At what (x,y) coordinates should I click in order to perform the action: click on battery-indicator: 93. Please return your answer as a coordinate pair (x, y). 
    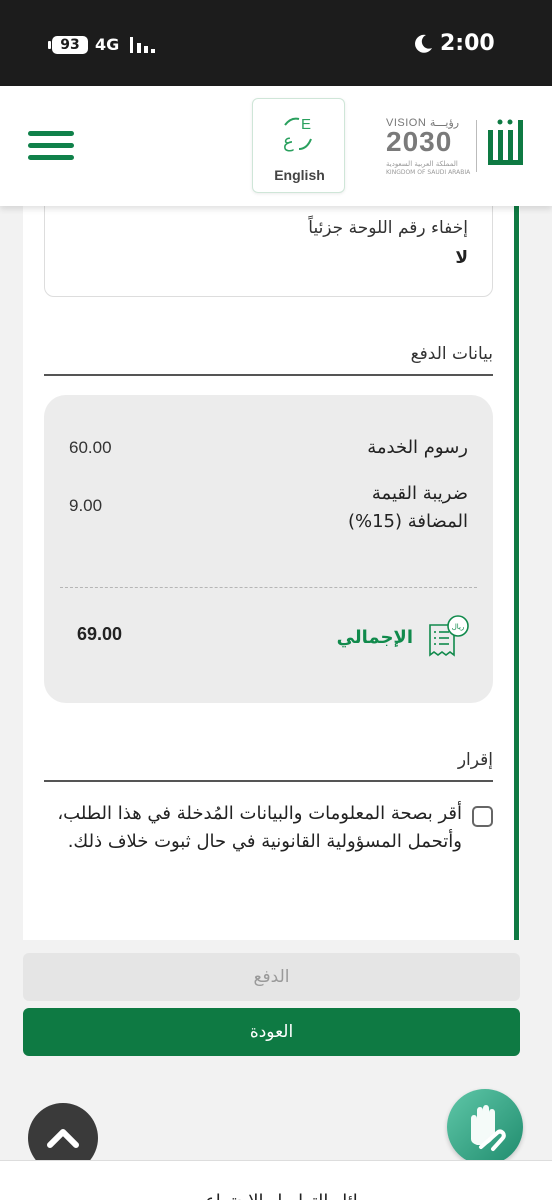
    Looking at the image, I should click on (68, 45).